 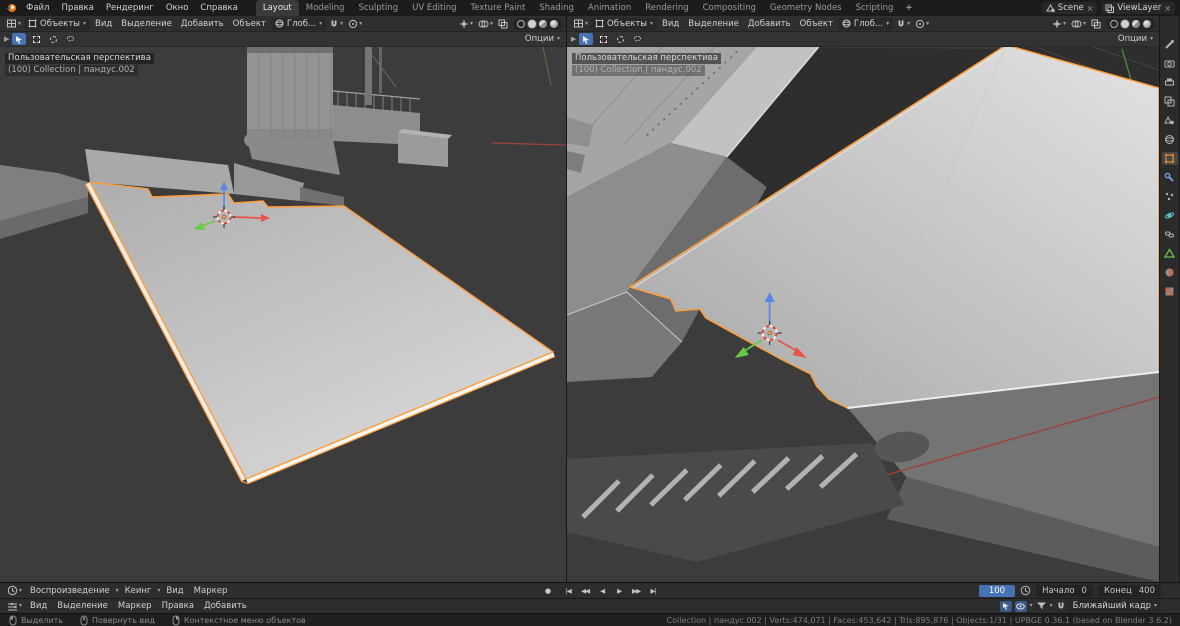 I want to click on current-frame-field: 100, so click(x=997, y=590).